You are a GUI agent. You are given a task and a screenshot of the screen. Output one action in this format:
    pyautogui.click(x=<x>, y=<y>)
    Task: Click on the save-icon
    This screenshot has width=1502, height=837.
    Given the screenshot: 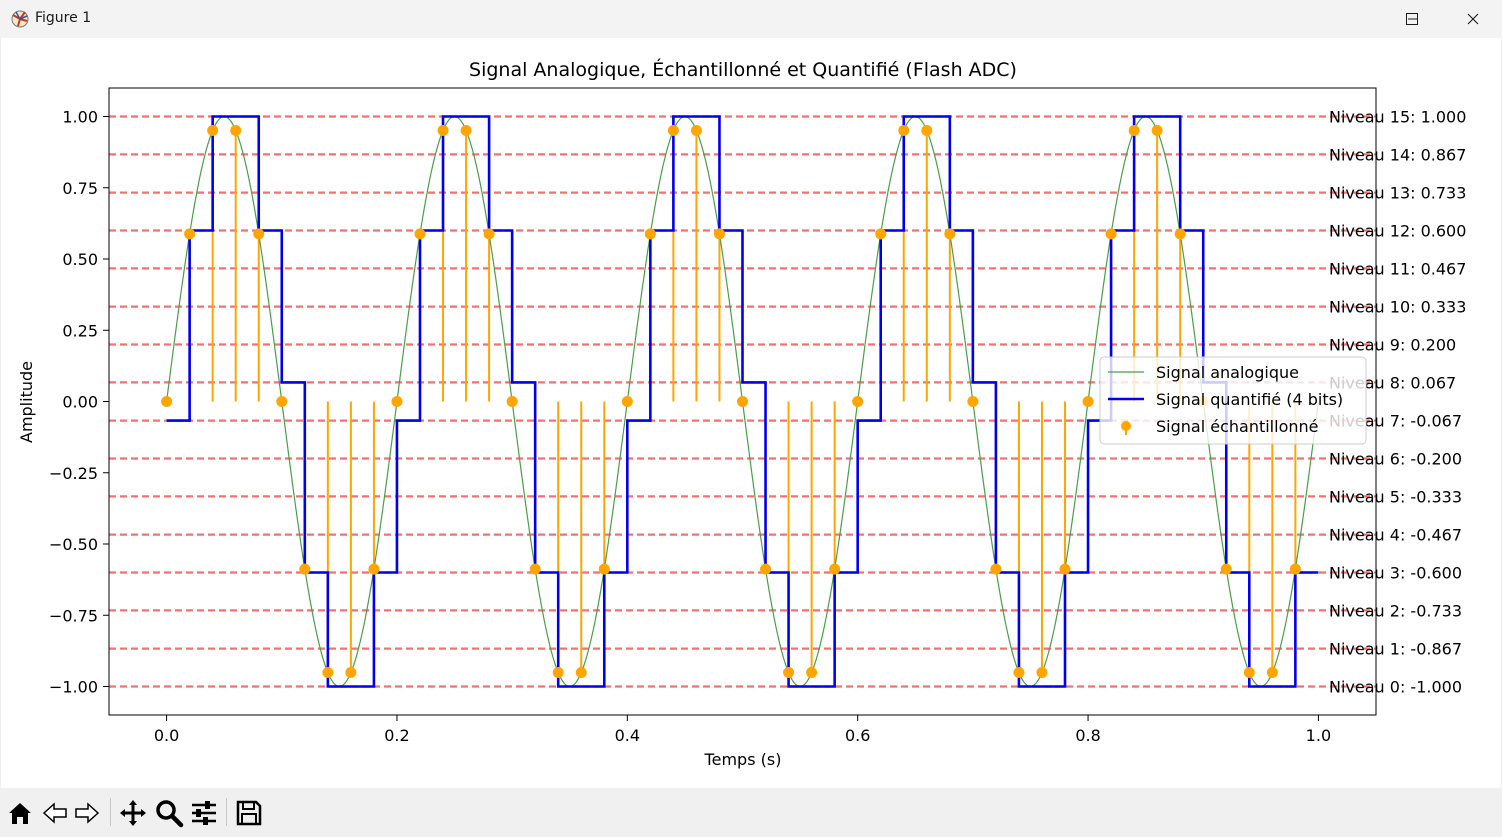 What is the action you would take?
    pyautogui.click(x=249, y=813)
    